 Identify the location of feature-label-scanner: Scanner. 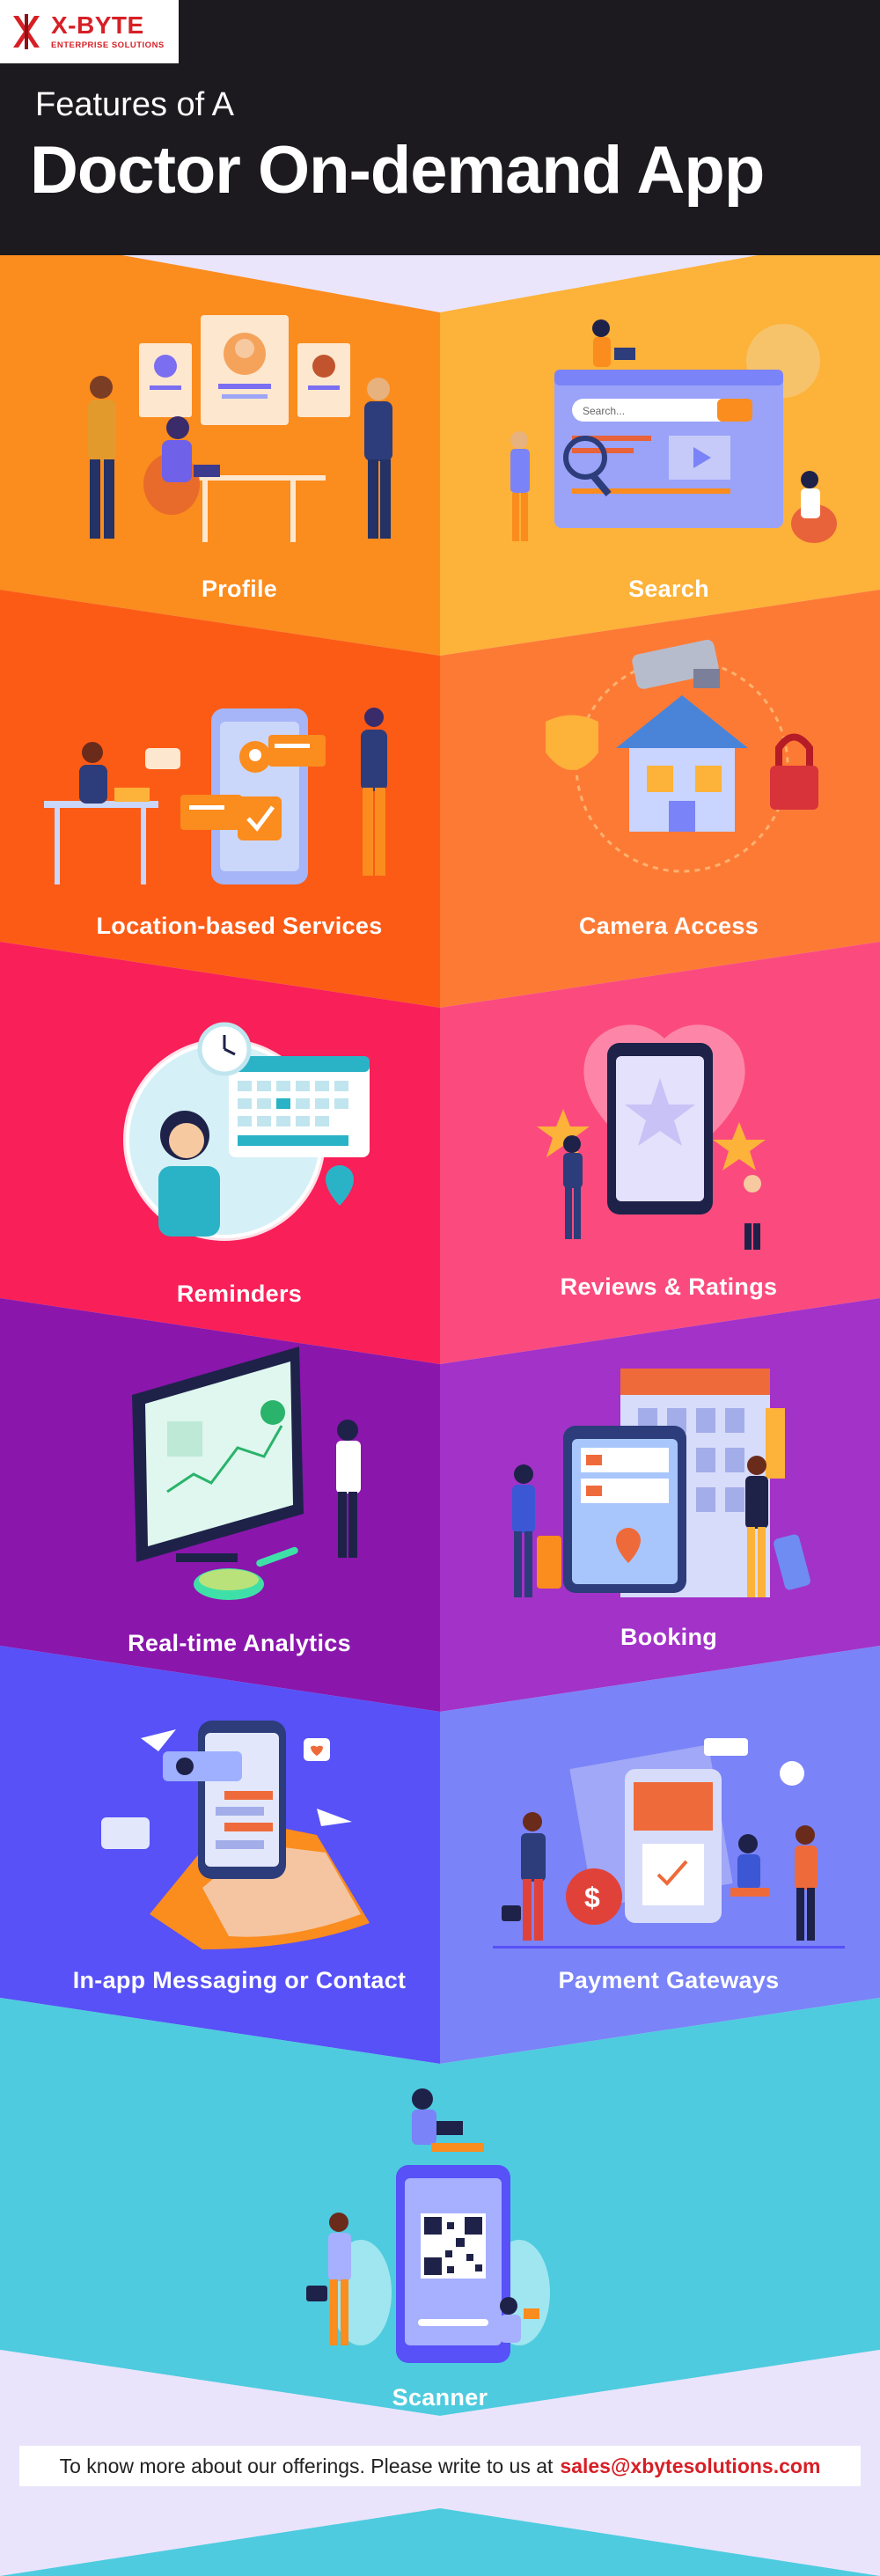
(440, 2397).